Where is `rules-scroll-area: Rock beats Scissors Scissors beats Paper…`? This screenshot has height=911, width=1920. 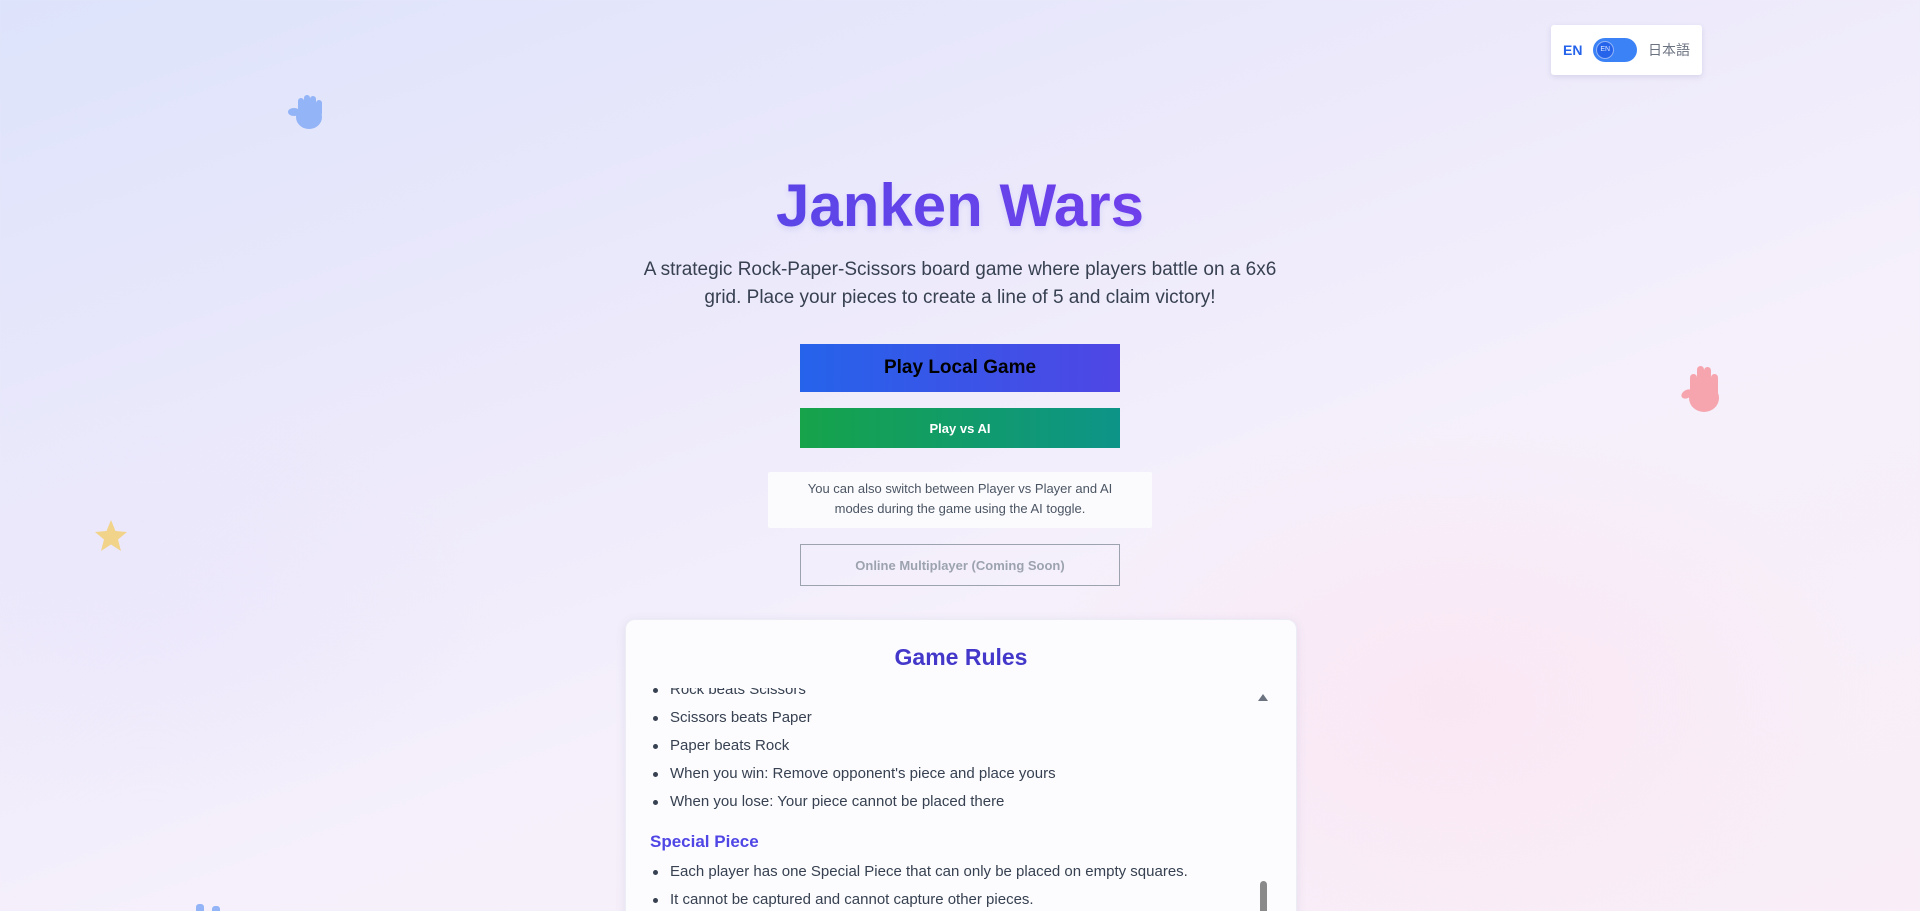
rules-scroll-area: Rock beats Scissors Scissors beats Paper… is located at coordinates (948, 799).